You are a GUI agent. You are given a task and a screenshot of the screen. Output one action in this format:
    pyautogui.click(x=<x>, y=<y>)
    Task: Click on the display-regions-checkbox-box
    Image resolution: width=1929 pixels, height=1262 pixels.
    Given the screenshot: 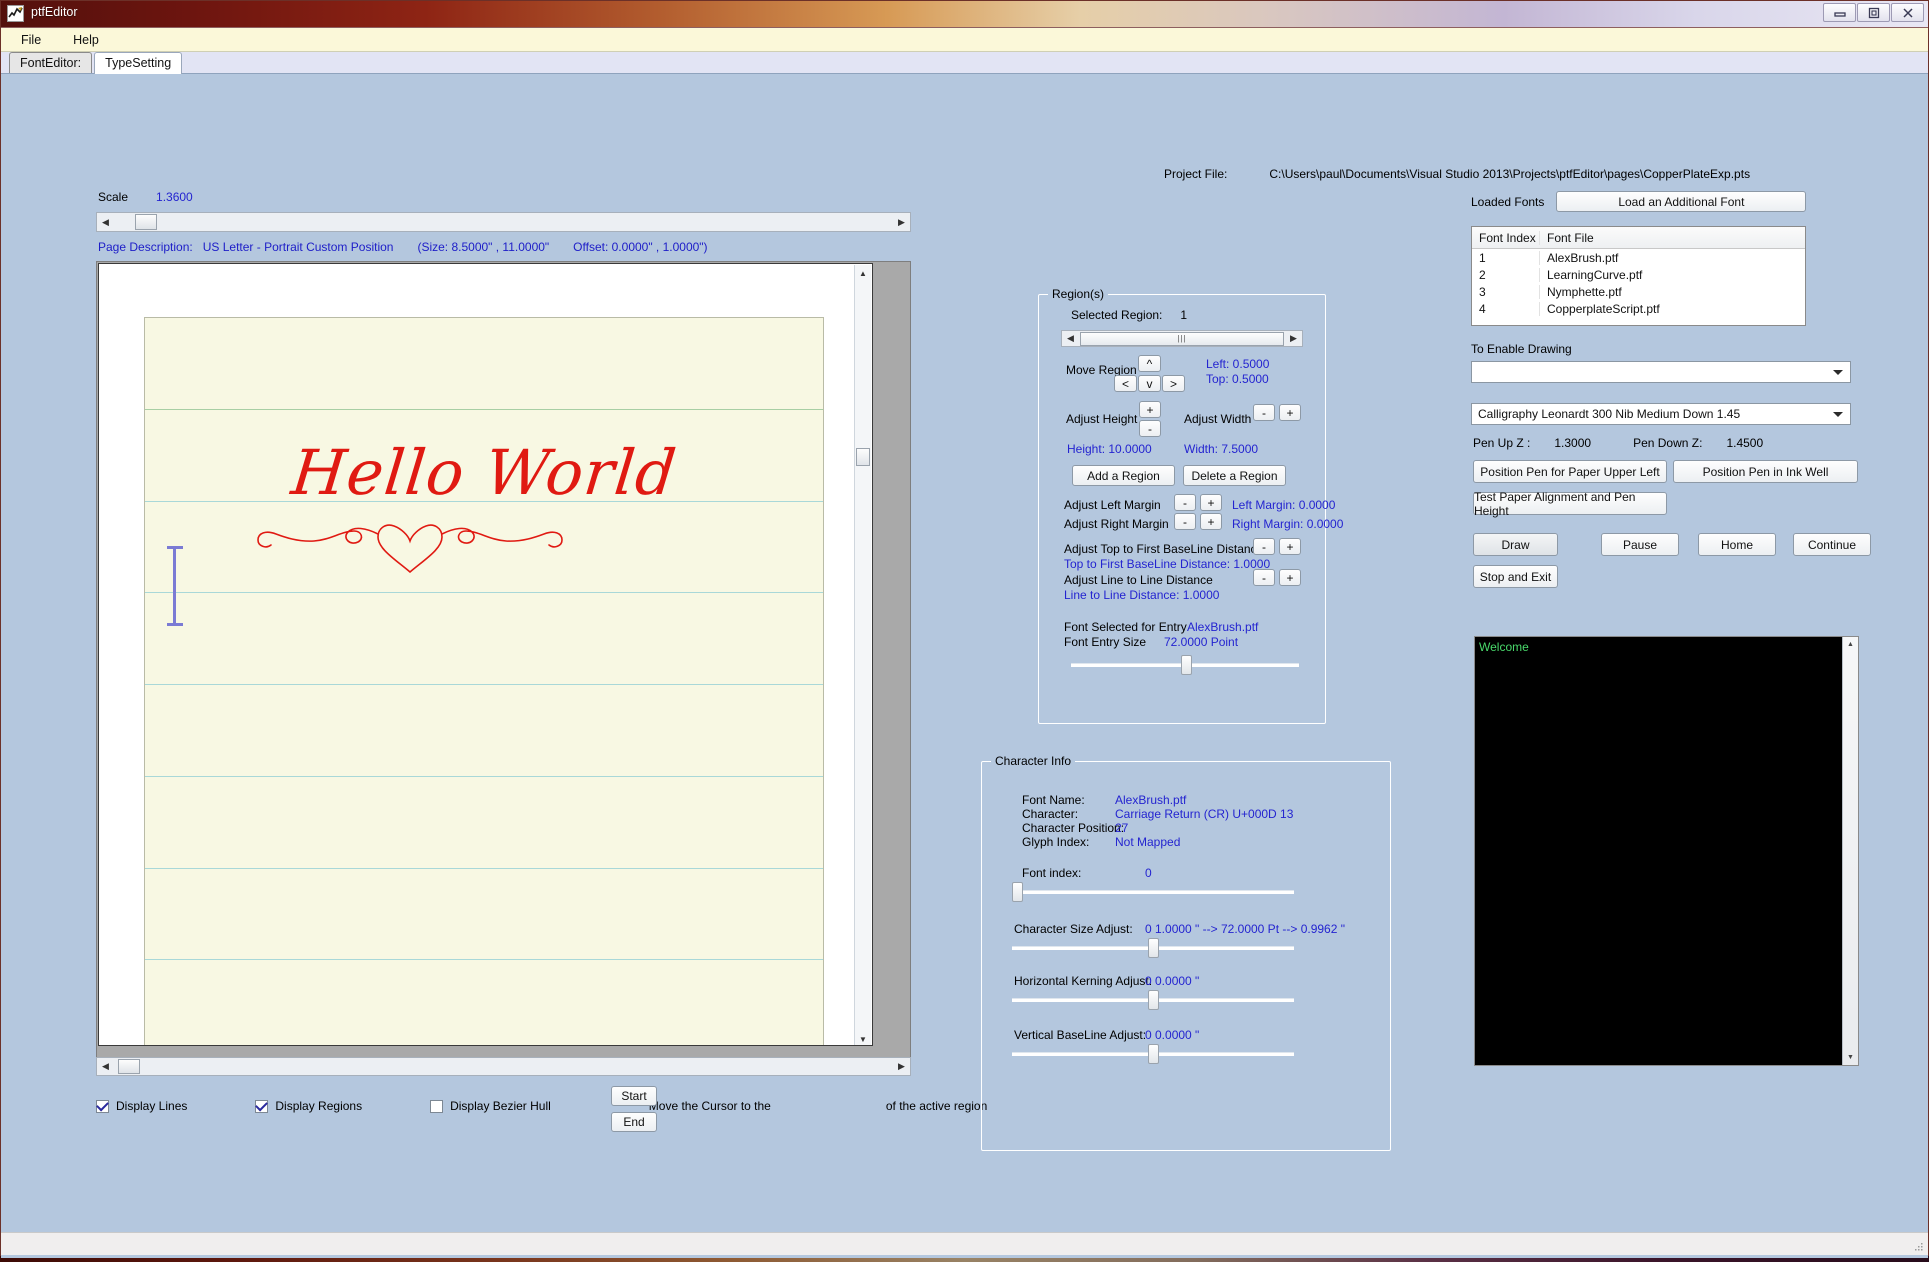 What is the action you would take?
    pyautogui.click(x=262, y=1106)
    